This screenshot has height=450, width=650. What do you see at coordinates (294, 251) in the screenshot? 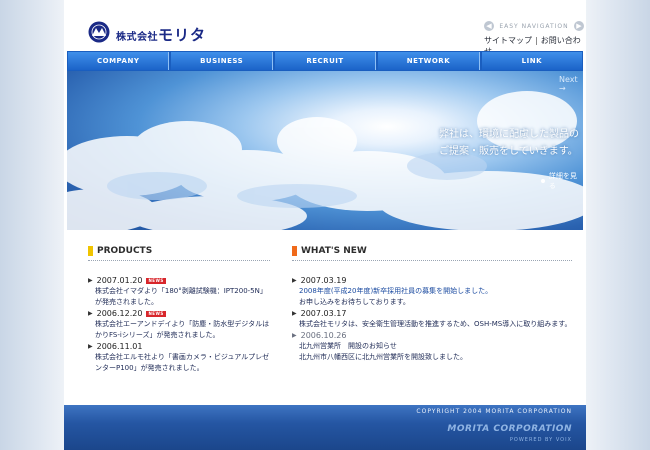
I see `news-accent-bar` at bounding box center [294, 251].